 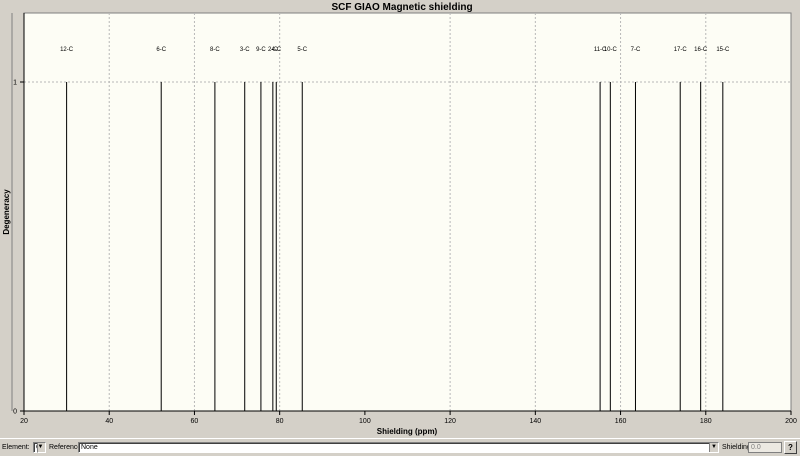 I want to click on x-tick-label: 160, so click(x=621, y=421).